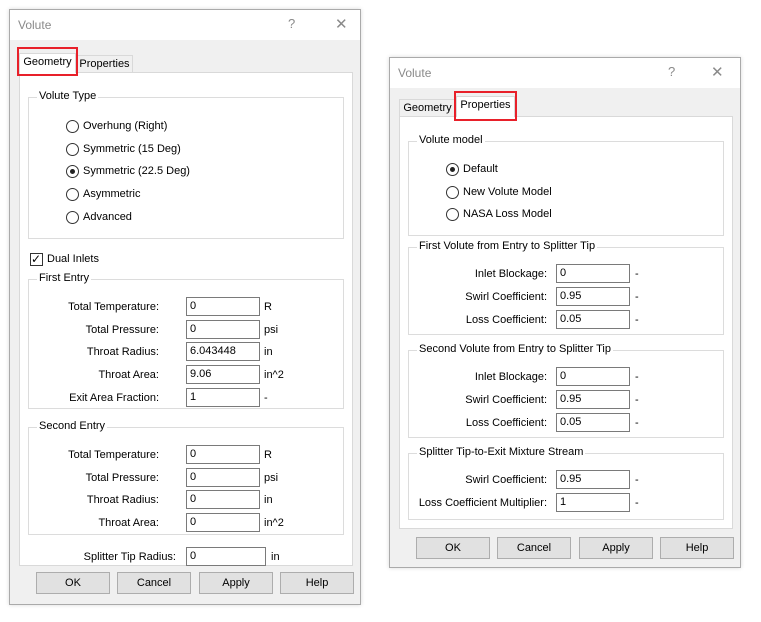  I want to click on checkbox-label: Dual Inlets, so click(73, 259).